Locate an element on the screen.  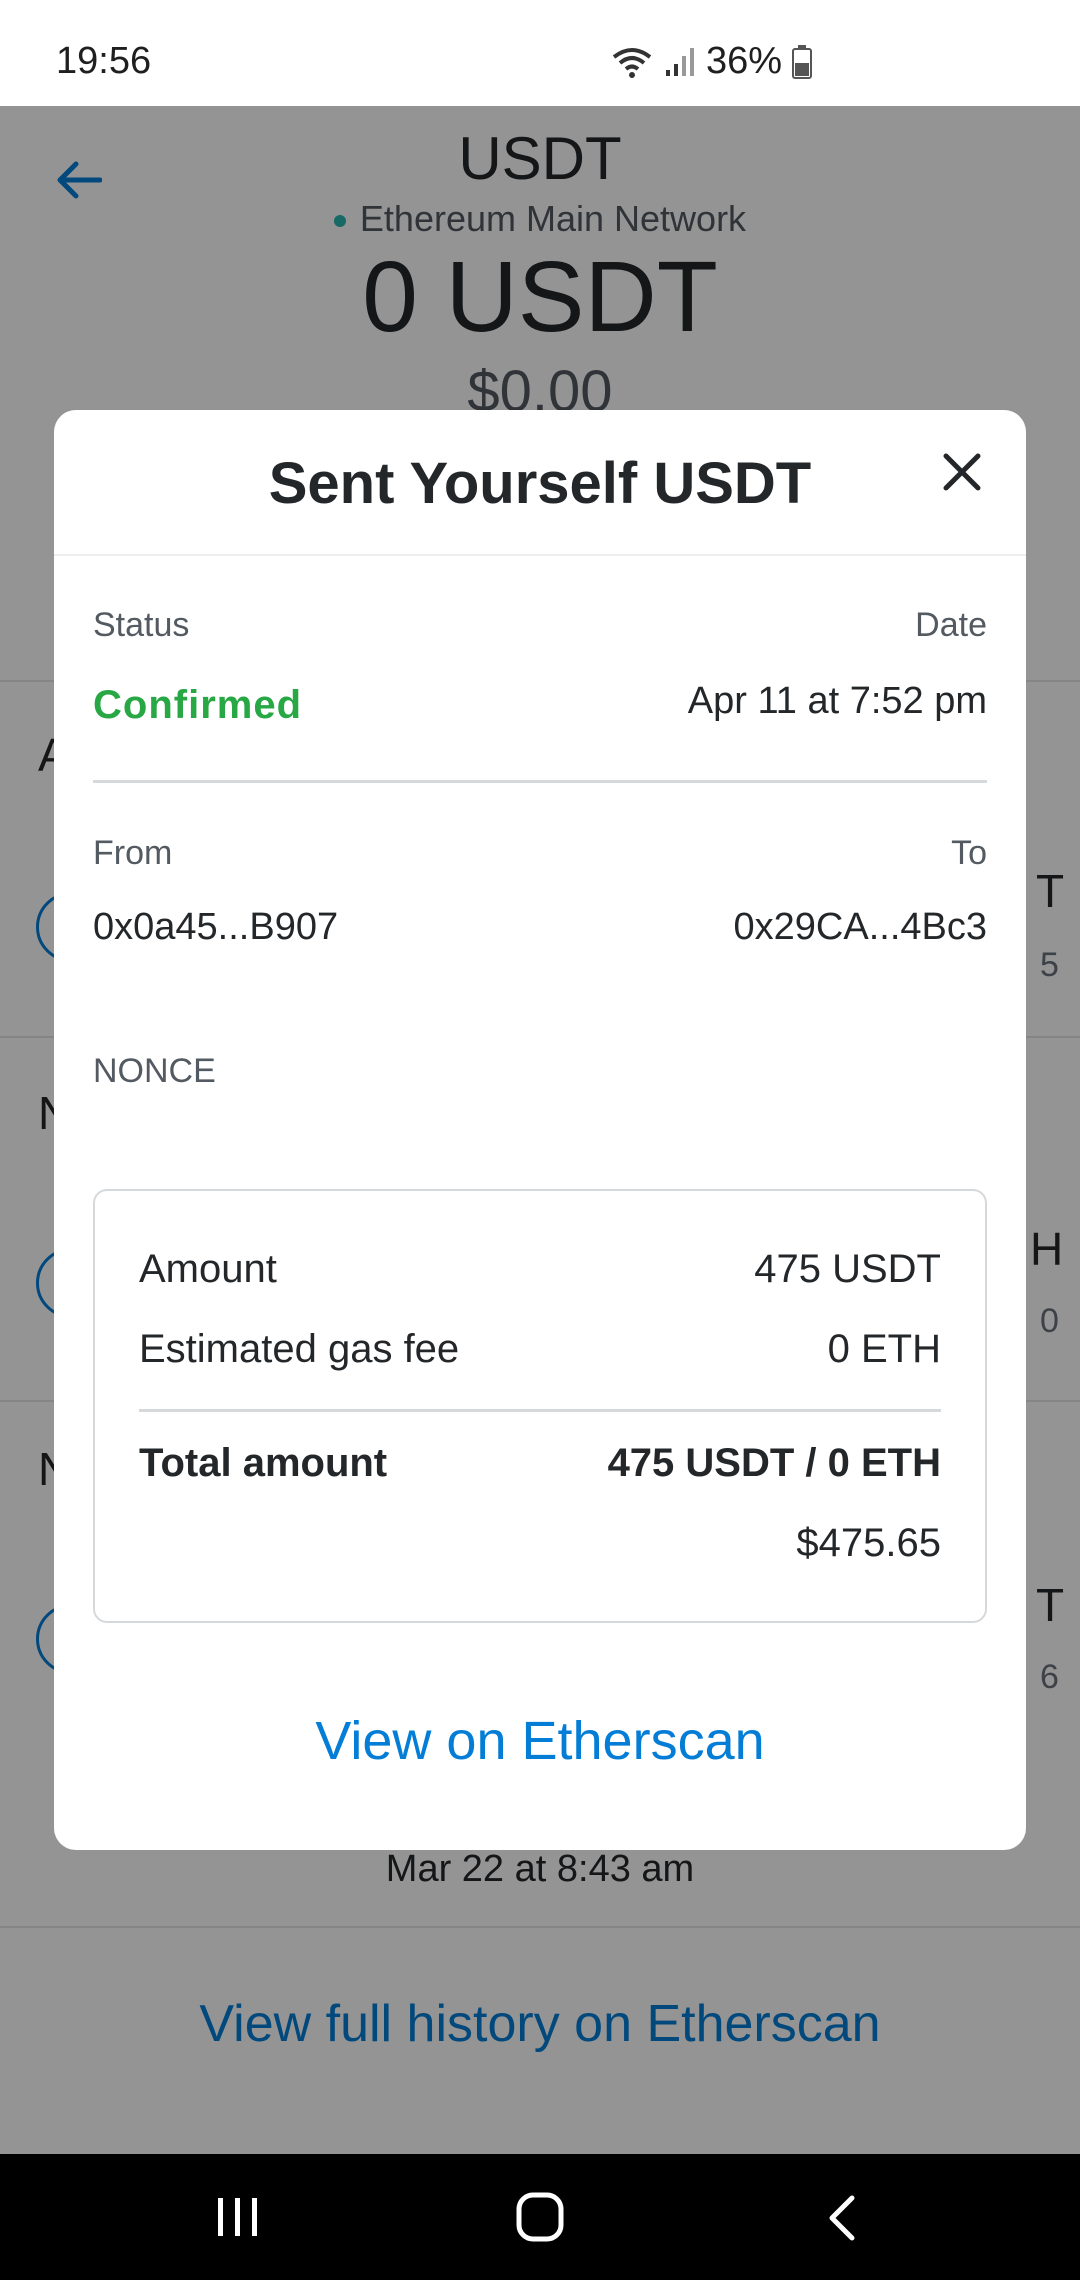
recents-icon is located at coordinates (238, 2219).